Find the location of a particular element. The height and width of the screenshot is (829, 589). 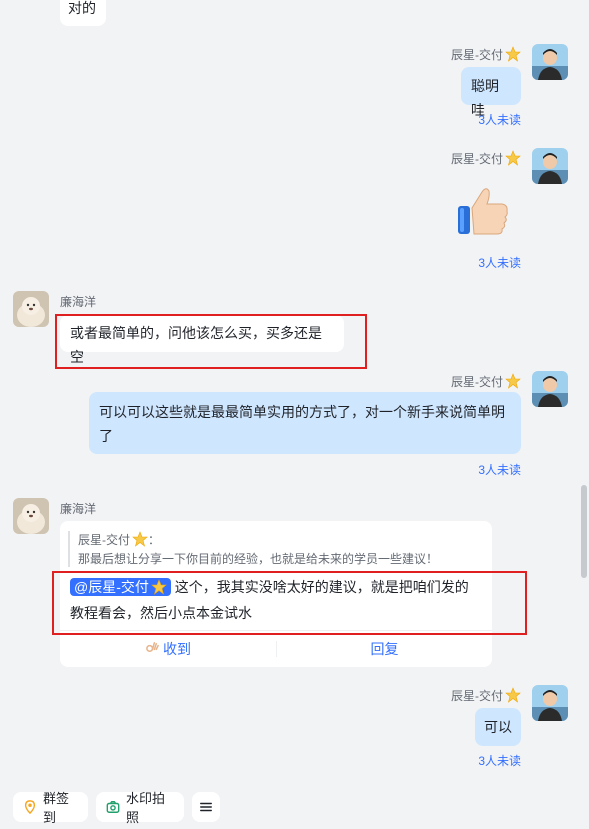

received-label: 收到 is located at coordinates (177, 649).